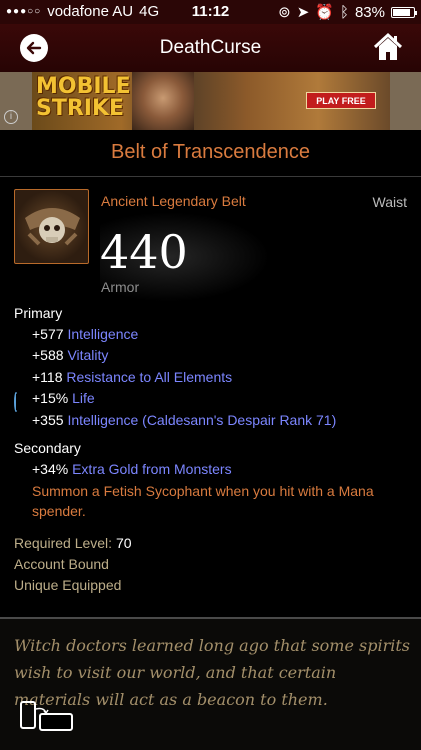 The image size is (421, 750). I want to click on primary-heading: Primary, so click(38, 313).